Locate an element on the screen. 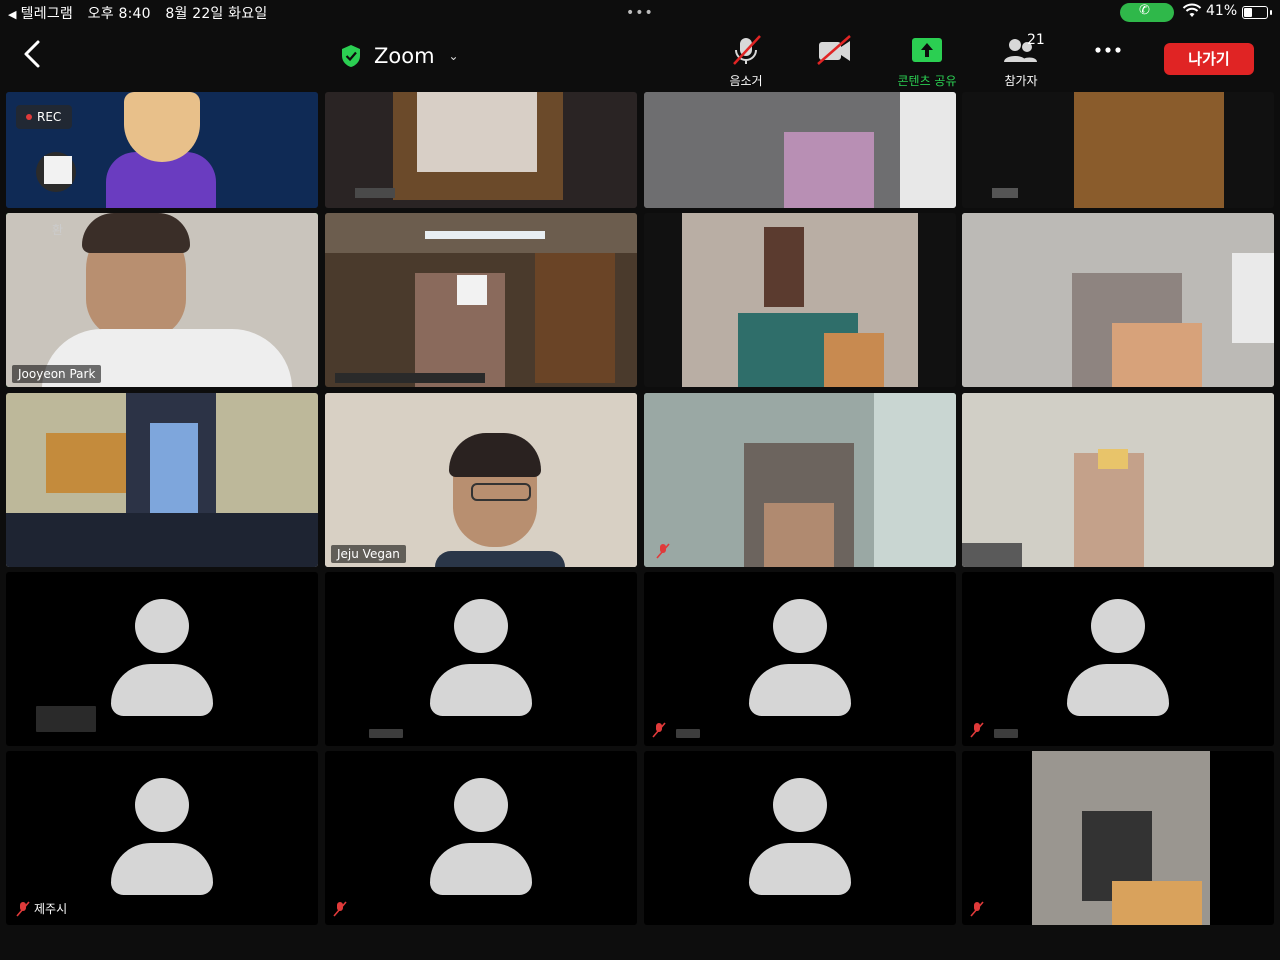  video-tile: Jeju Vegan is located at coordinates (481, 480).